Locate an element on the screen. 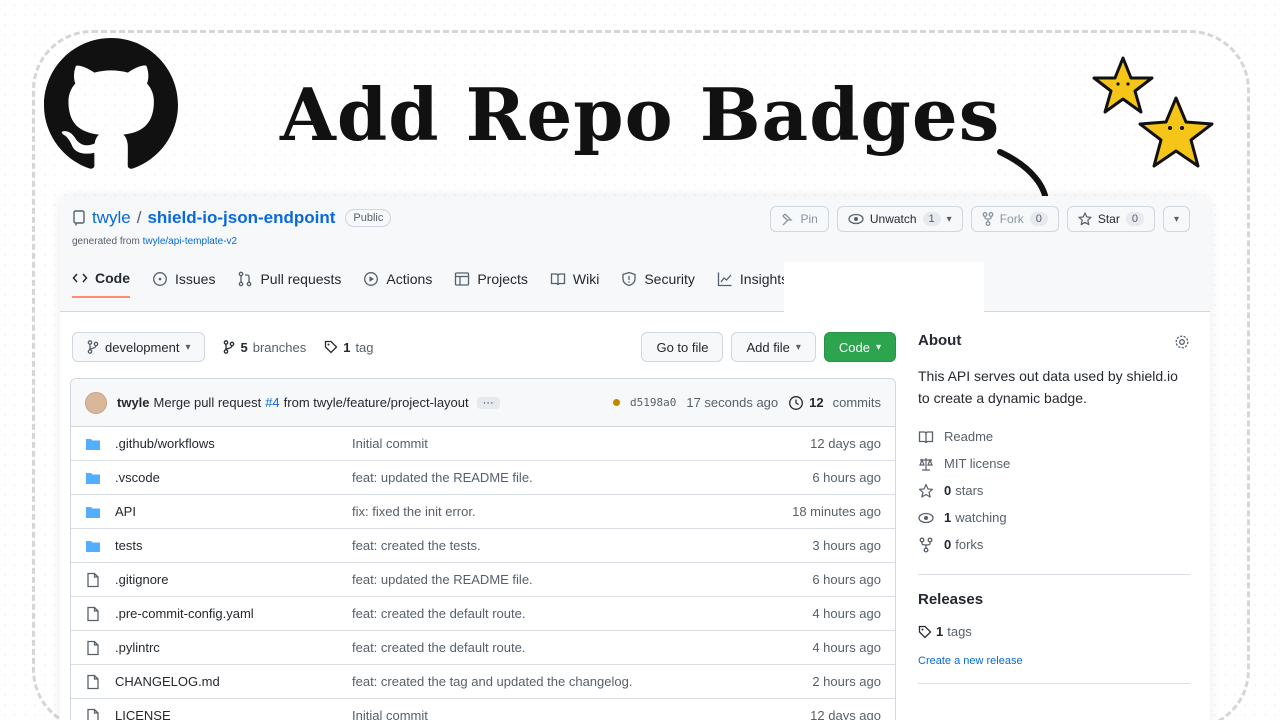 The width and height of the screenshot is (1280, 720). gear-icon is located at coordinates (1182, 342).